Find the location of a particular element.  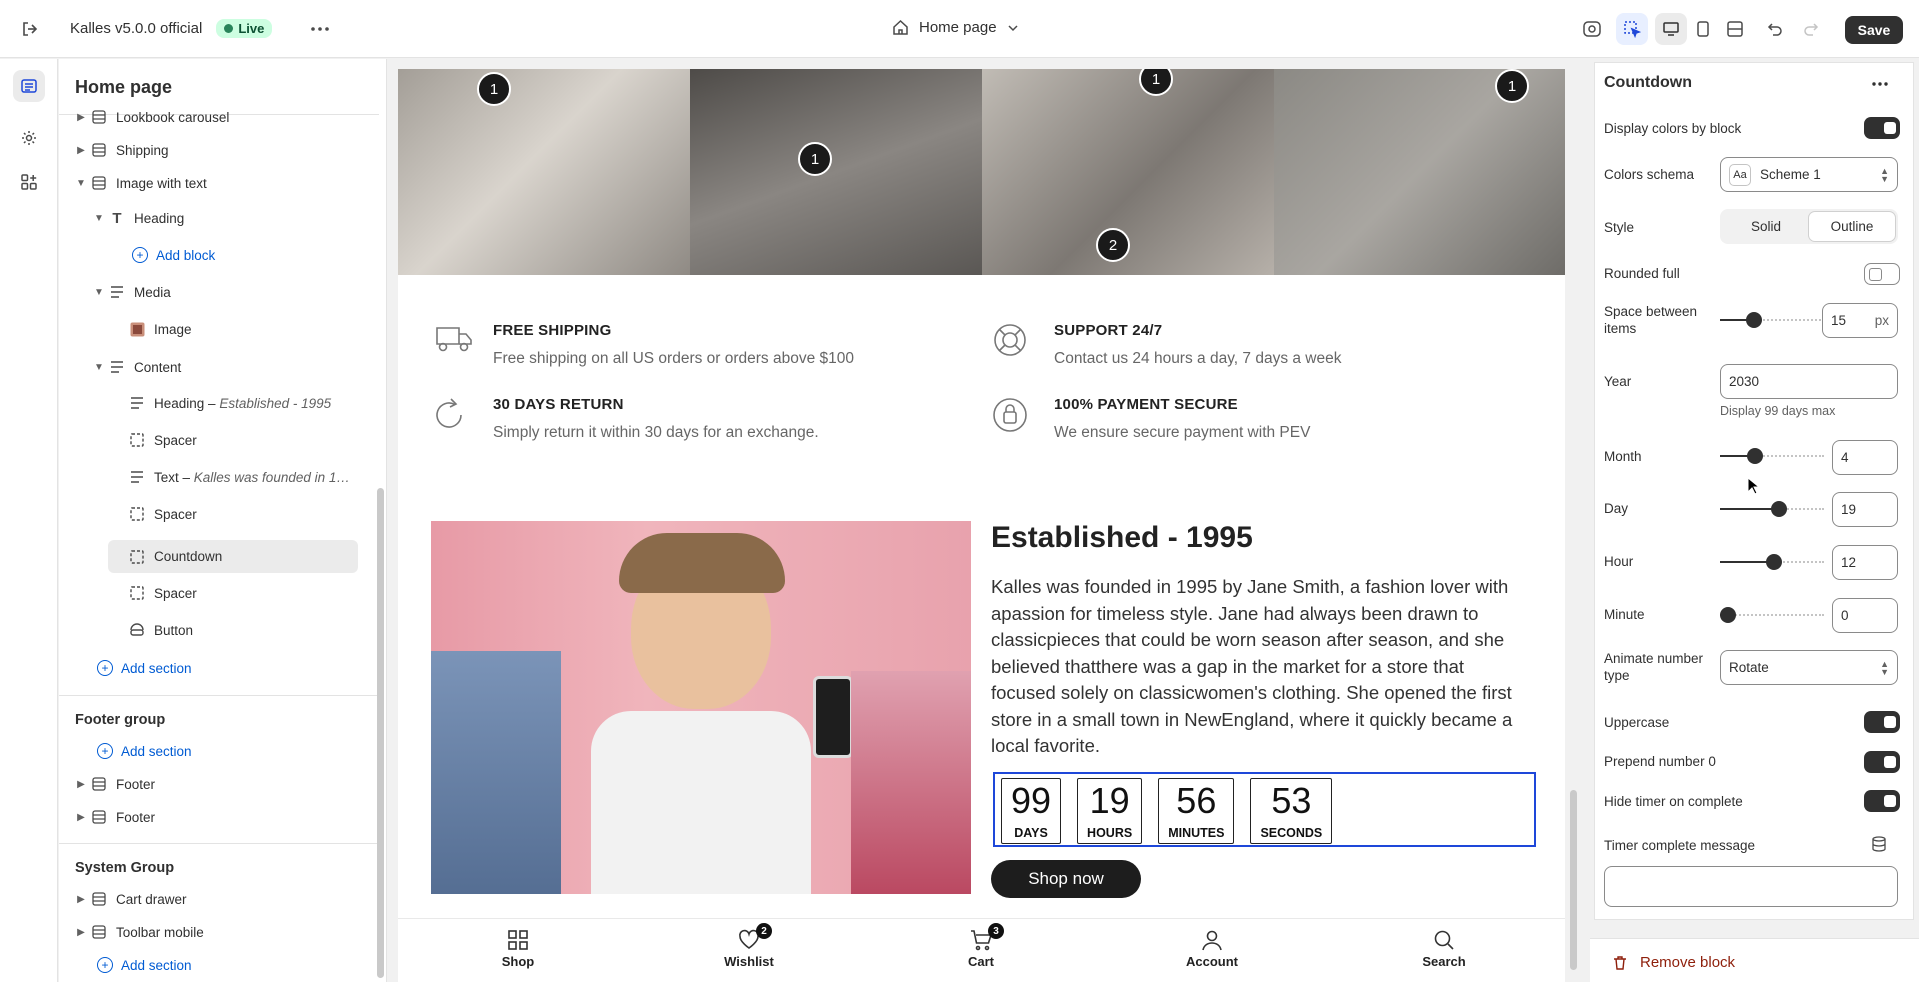

tree-item-toolbar-mobile: ▶ Toolbar mobile is located at coordinates (229, 932).